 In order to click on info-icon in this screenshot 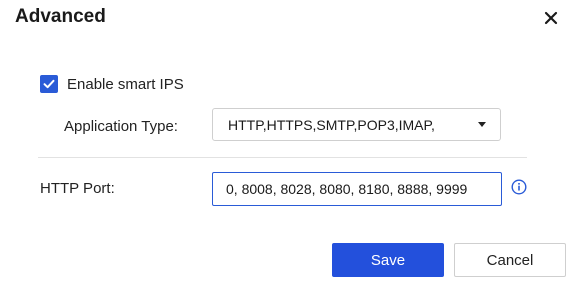, I will do `click(519, 187)`.